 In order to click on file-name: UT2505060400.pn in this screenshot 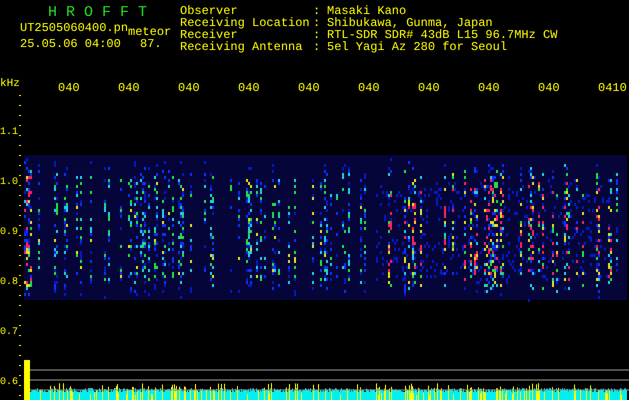, I will do `click(74, 28)`.